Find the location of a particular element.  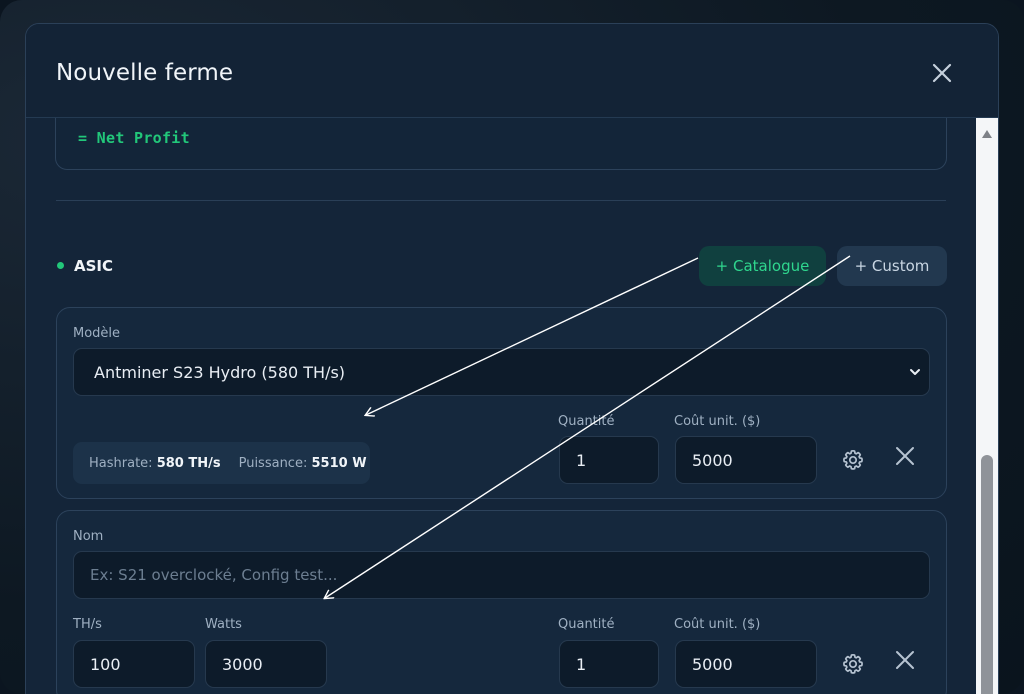

model-select-value: Antminer S23 Hydro (580 TH/s) is located at coordinates (220, 372).